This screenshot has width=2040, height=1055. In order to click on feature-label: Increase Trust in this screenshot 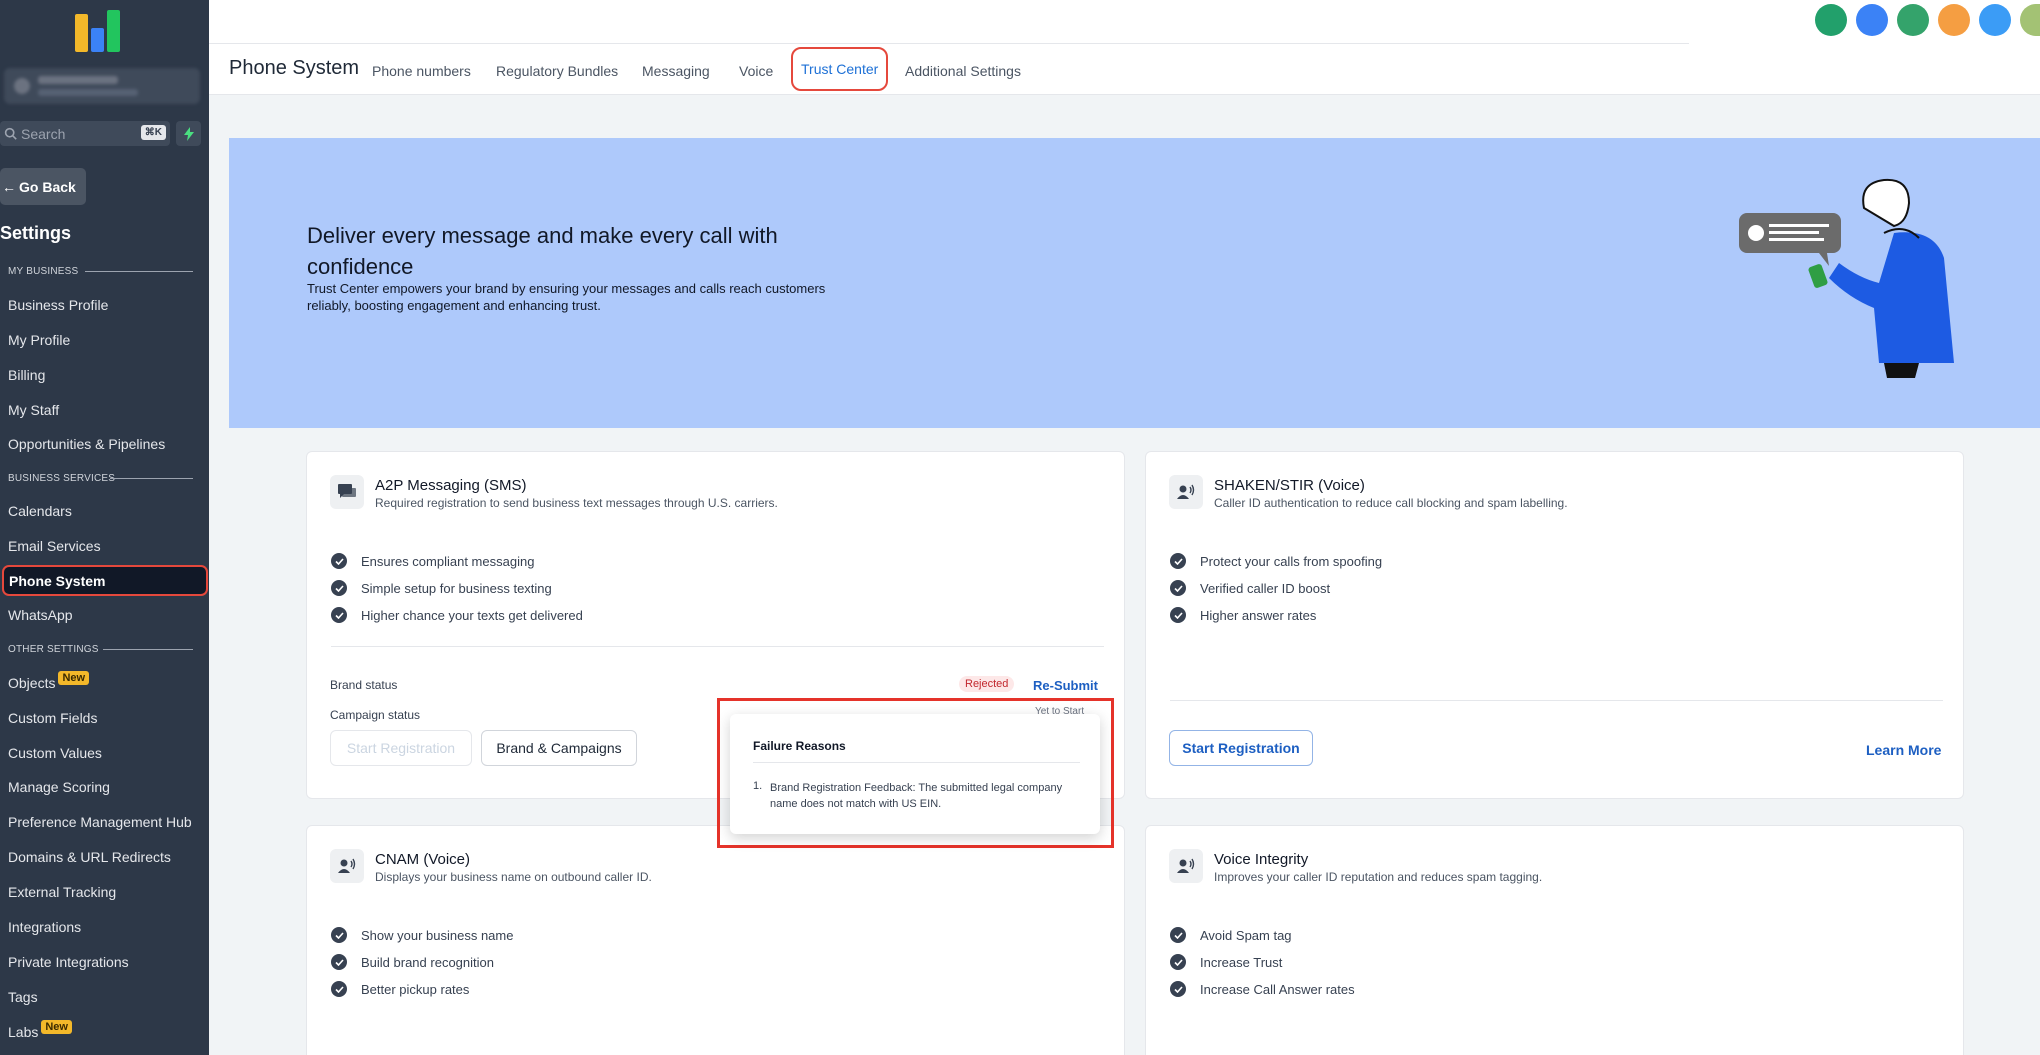, I will do `click(1241, 962)`.